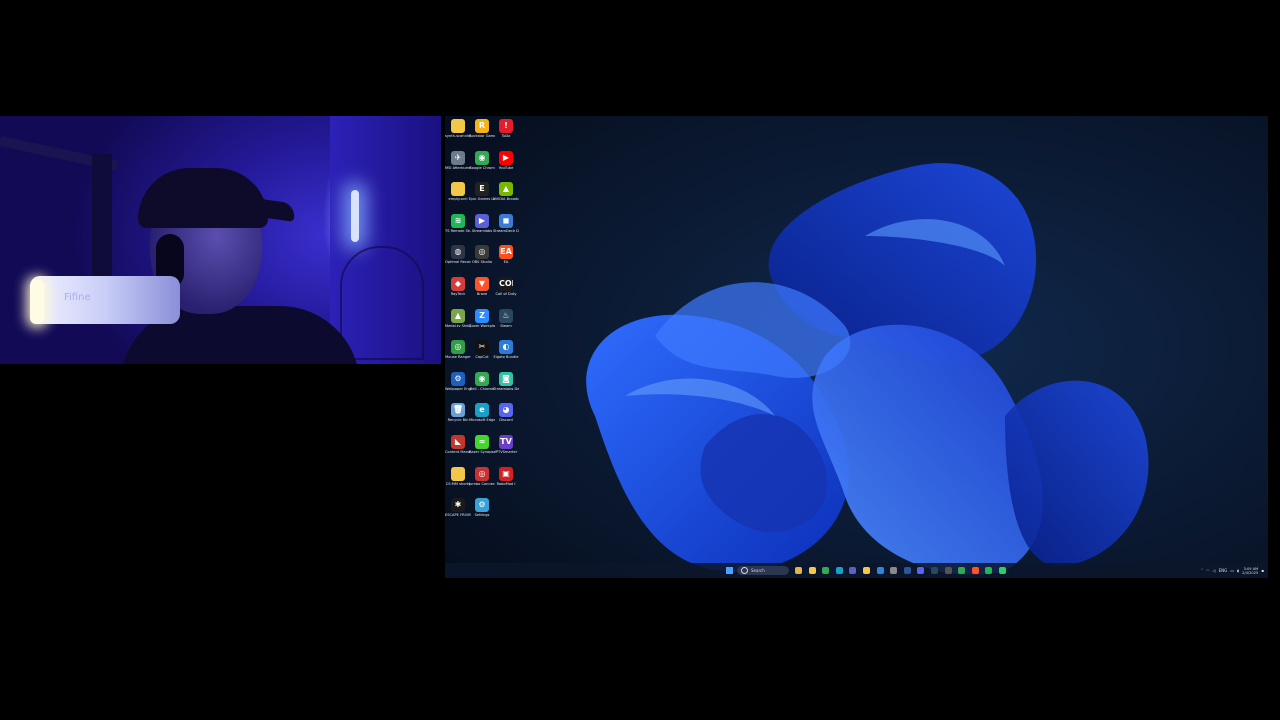 The width and height of the screenshot is (1280, 720). What do you see at coordinates (758, 570) in the screenshot?
I see `search-label: Search` at bounding box center [758, 570].